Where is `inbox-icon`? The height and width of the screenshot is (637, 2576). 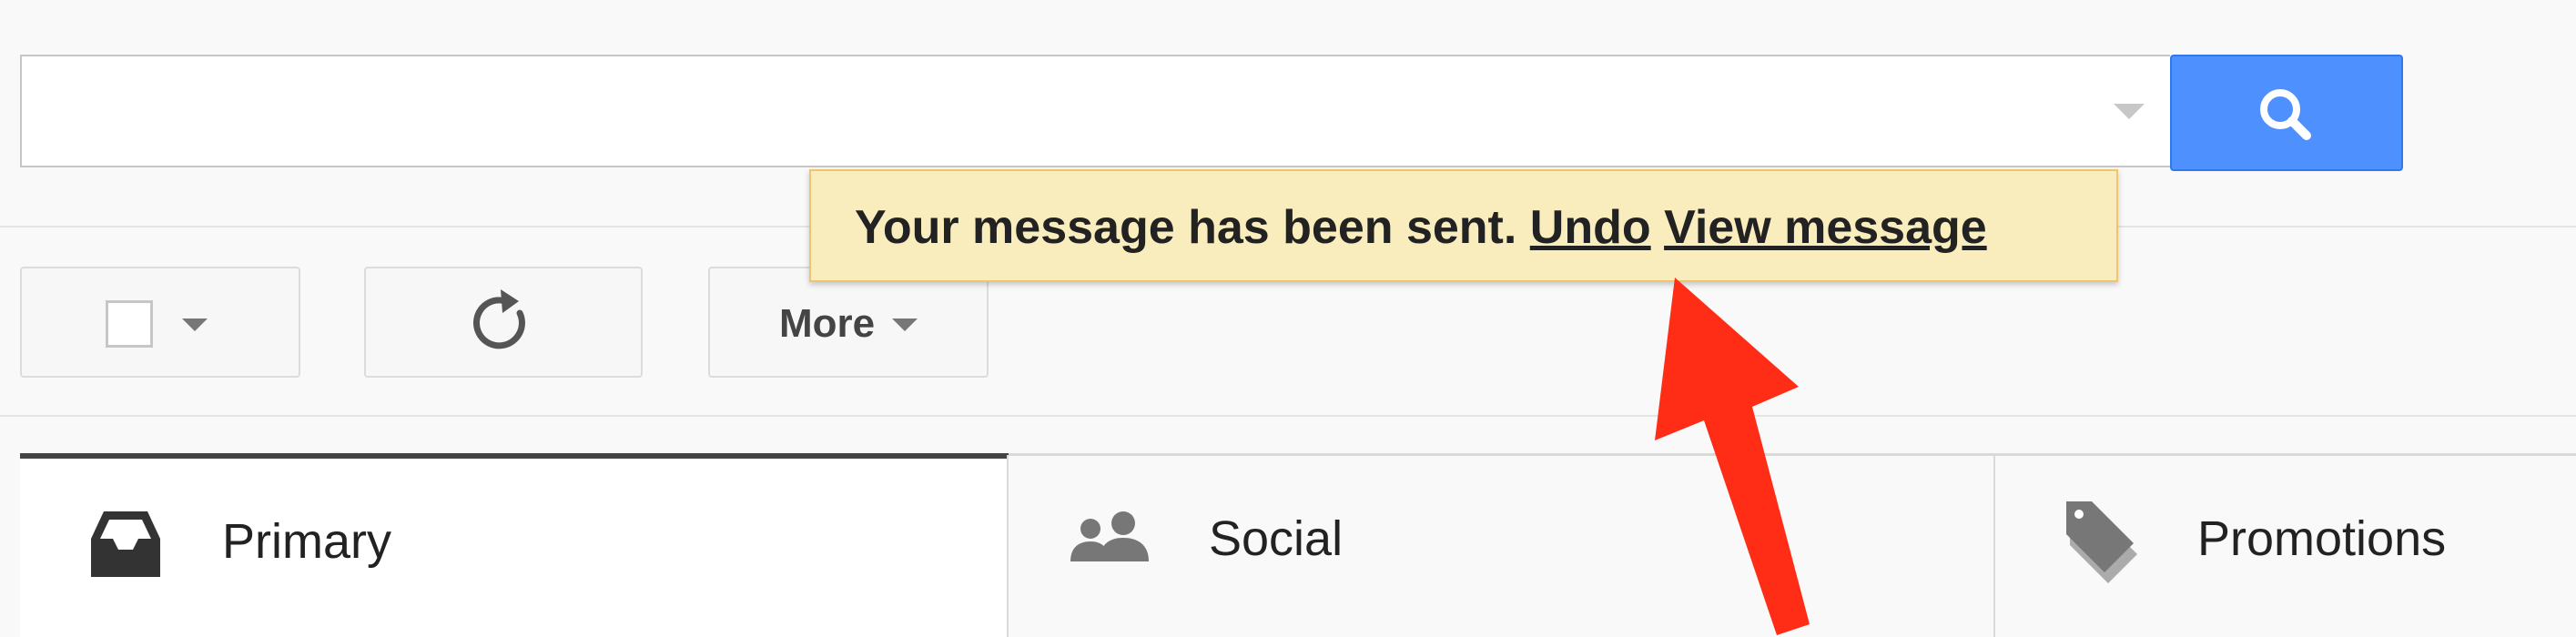
inbox-icon is located at coordinates (125, 544).